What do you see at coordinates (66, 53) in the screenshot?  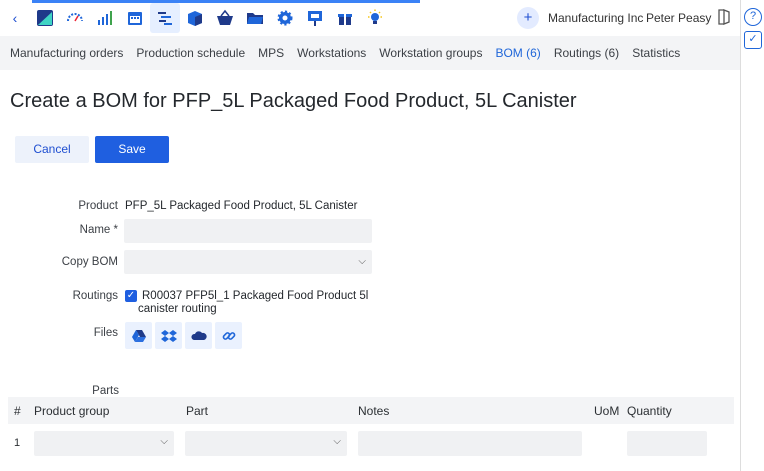 I see `nav-manufacturing-orders: Manufacturing orders` at bounding box center [66, 53].